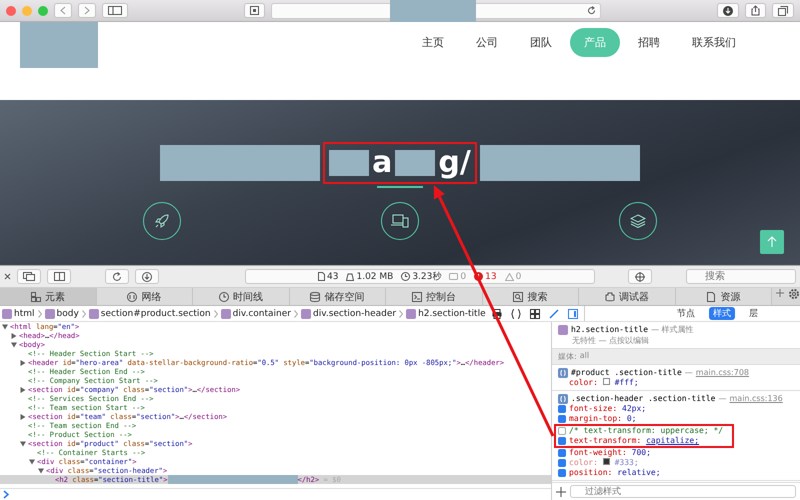  I want to click on load-time: 3.23秒, so click(427, 276).